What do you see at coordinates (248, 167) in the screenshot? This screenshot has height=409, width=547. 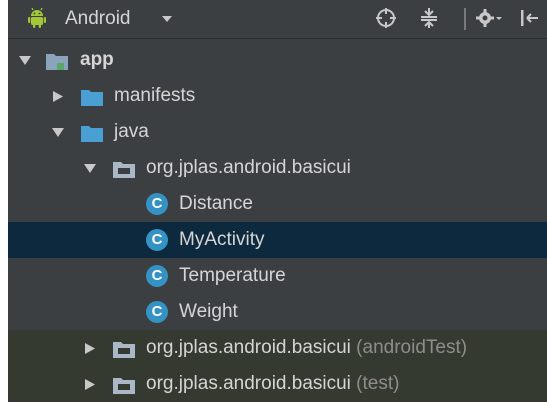 I see `tree-node-label: org.jplas.android.basicui` at bounding box center [248, 167].